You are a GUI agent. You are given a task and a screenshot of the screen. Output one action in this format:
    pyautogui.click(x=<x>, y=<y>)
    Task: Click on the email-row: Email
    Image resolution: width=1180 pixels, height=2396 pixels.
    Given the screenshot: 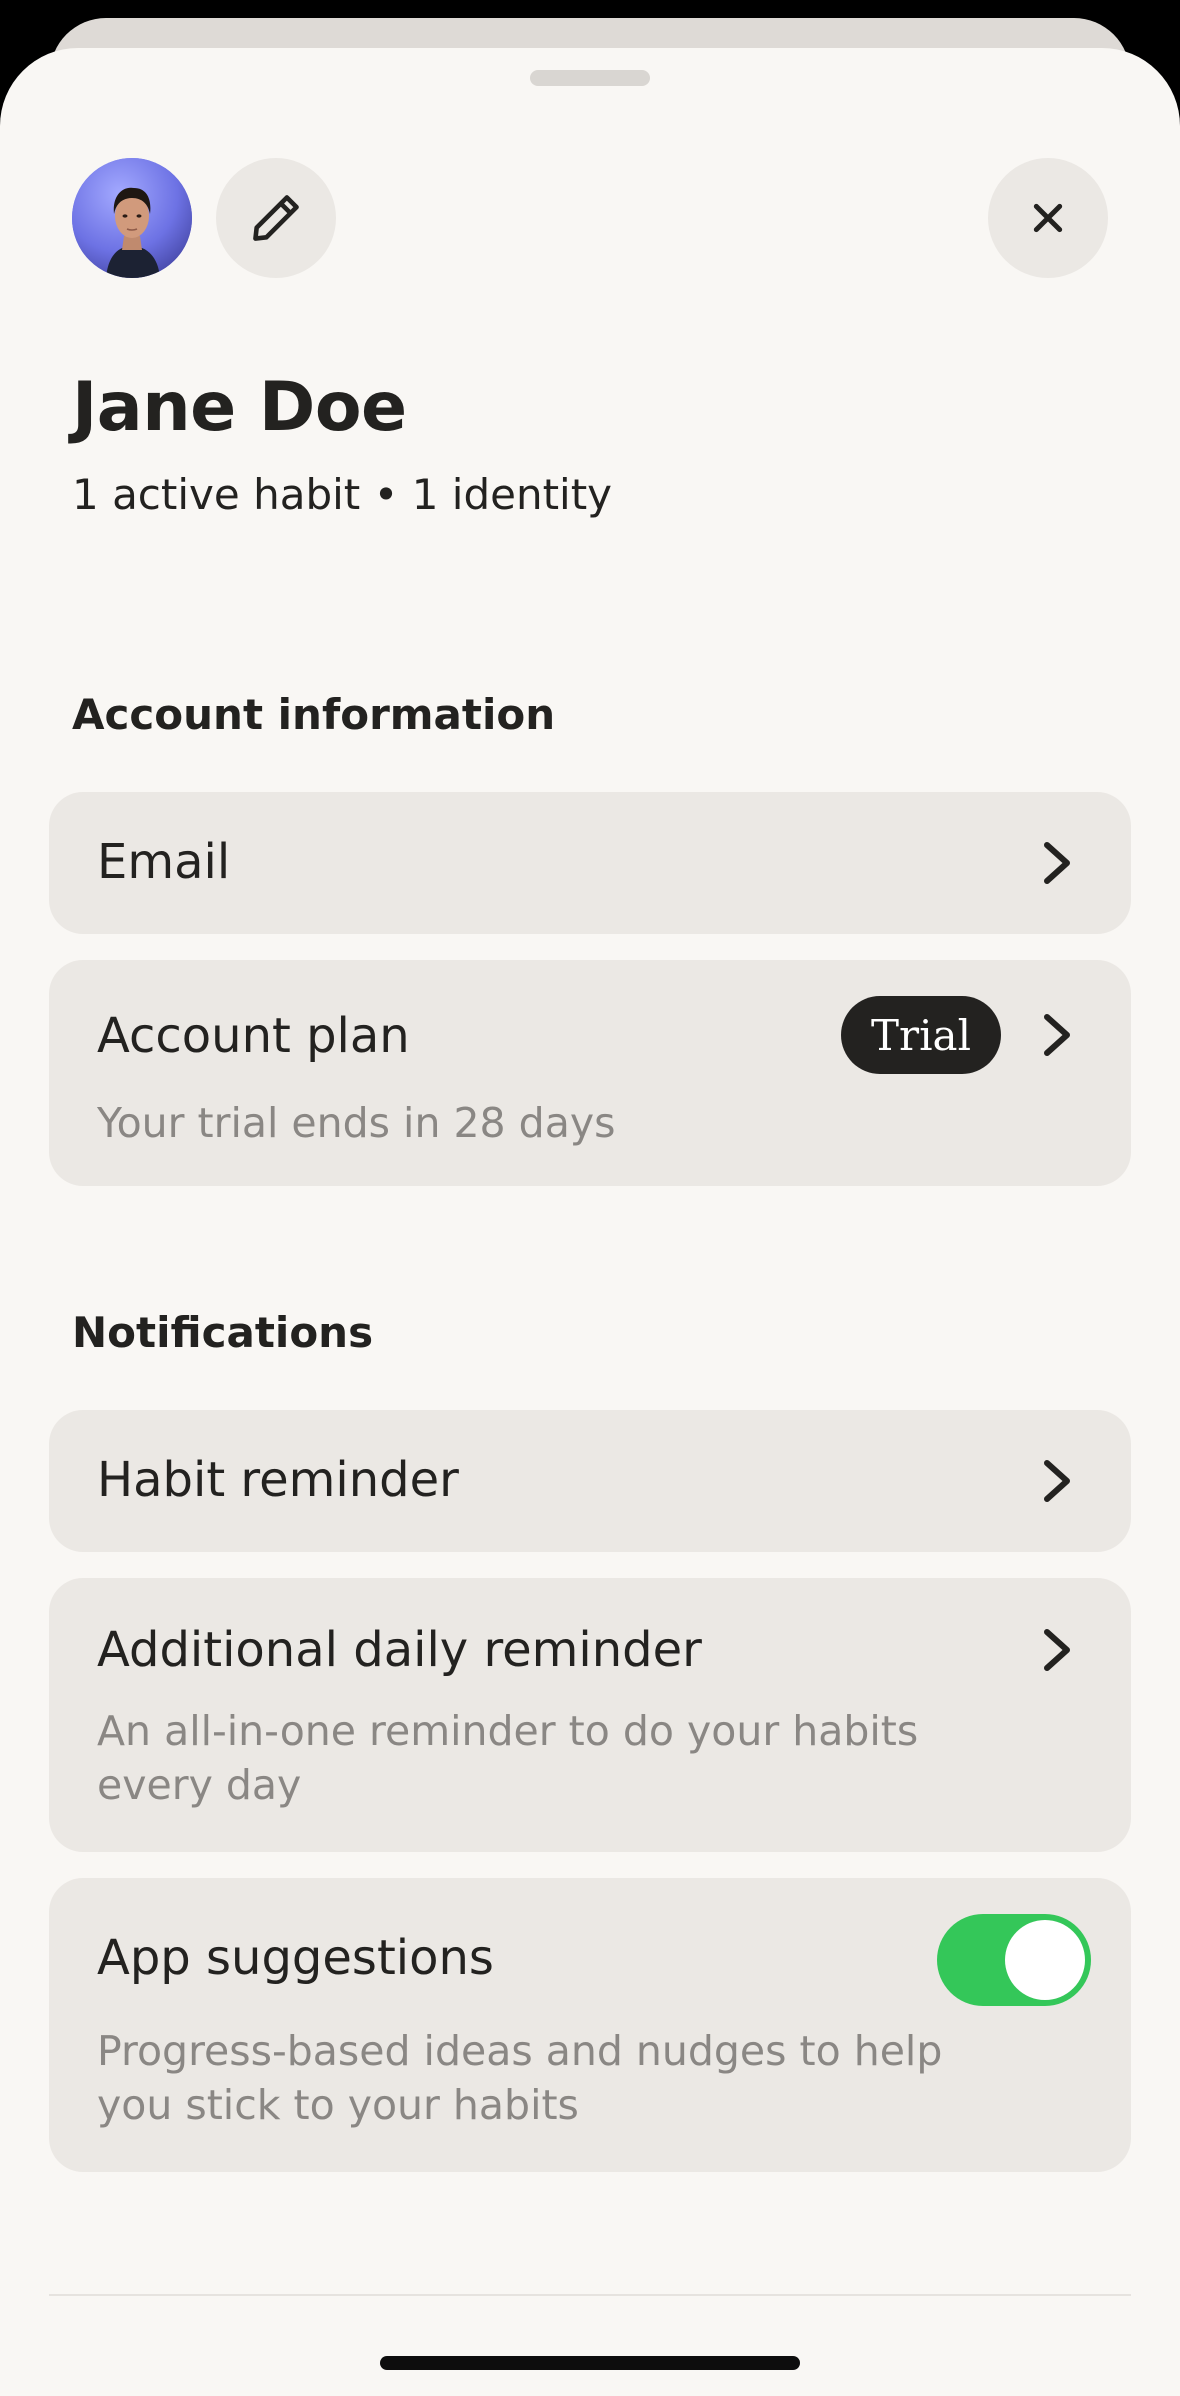 What is the action you would take?
    pyautogui.click(x=590, y=863)
    